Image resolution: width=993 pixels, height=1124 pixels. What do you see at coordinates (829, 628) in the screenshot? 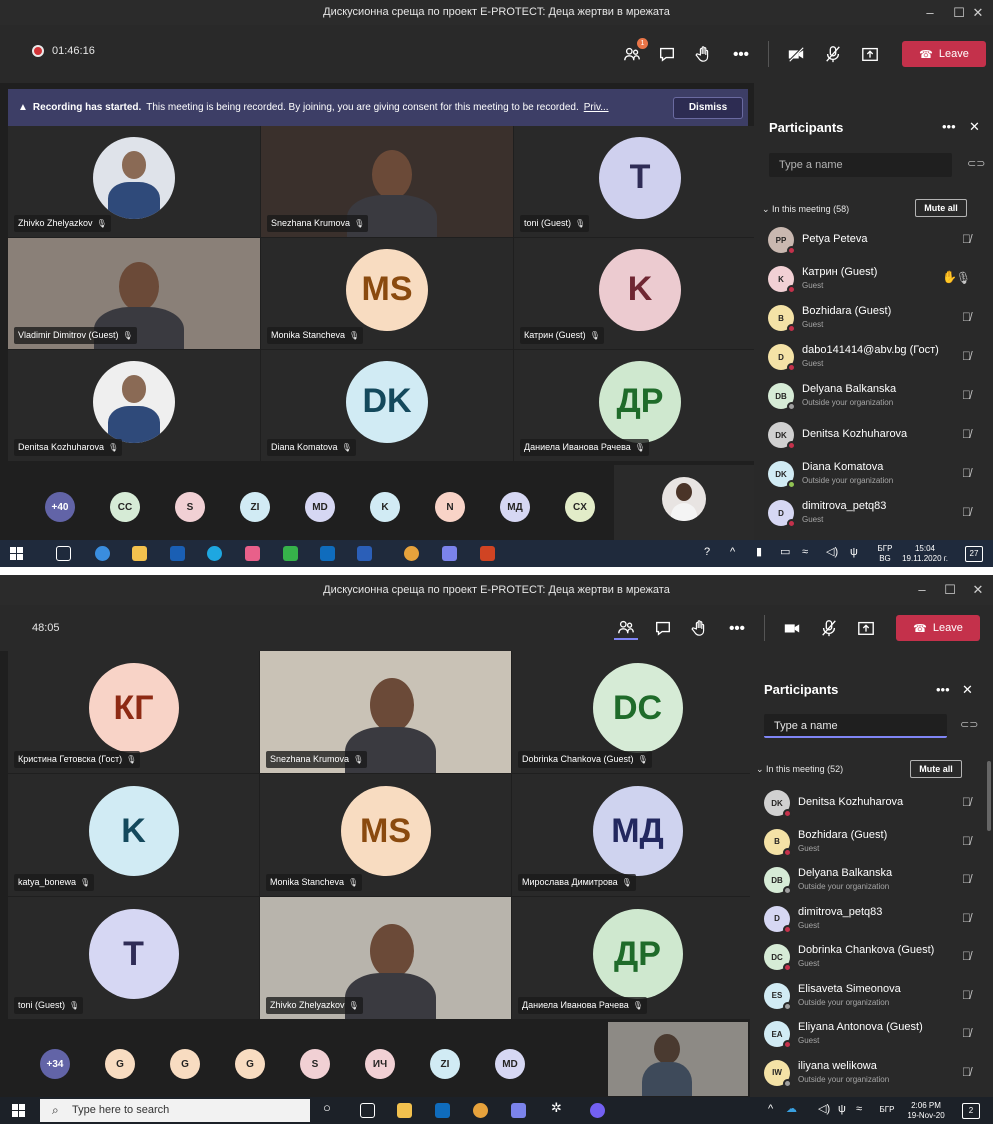
I see `mic-button` at bounding box center [829, 628].